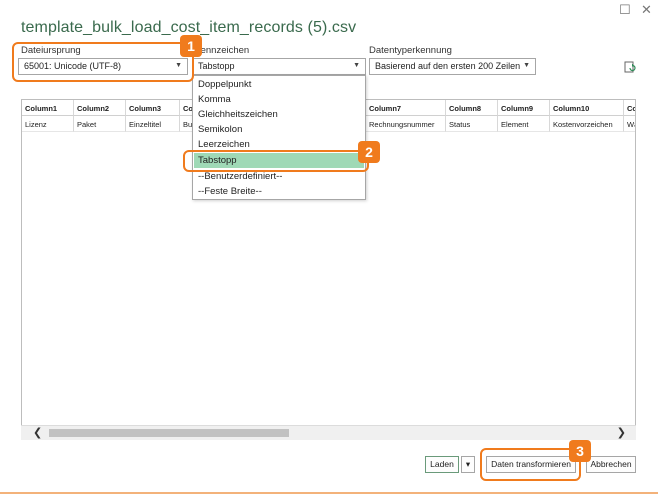  I want to click on bottom-accent-line, so click(329, 493).